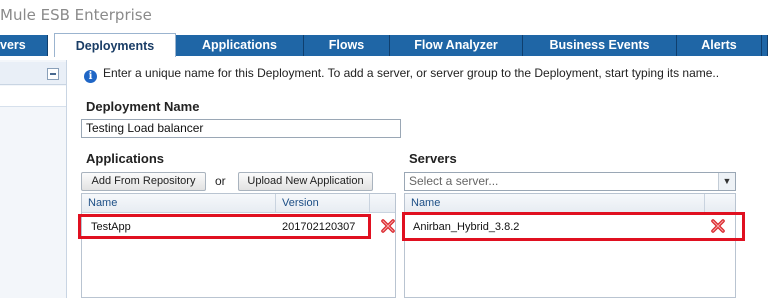  What do you see at coordinates (115, 45) in the screenshot?
I see `tab-deployments: Deployments` at bounding box center [115, 45].